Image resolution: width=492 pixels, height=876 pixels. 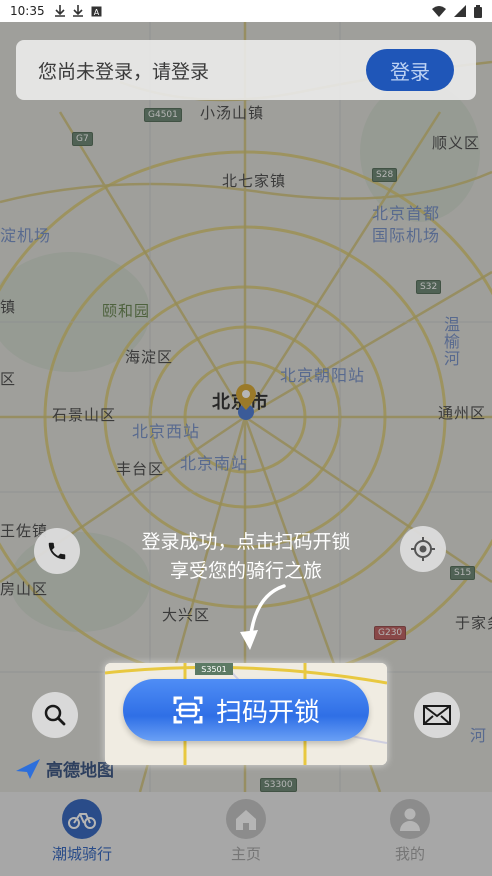 I want to click on wifi-icon, so click(x=439, y=11).